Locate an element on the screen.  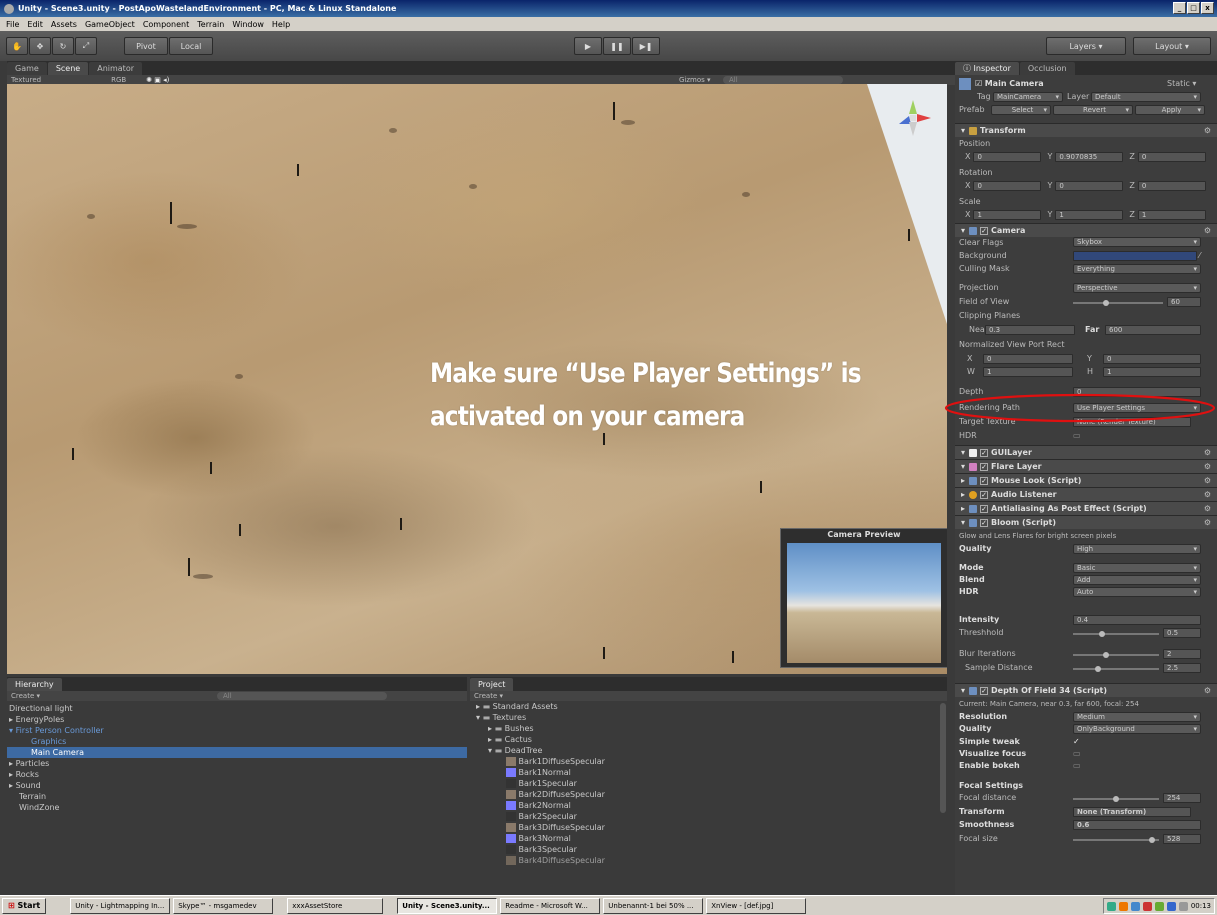
project-folder: ▾ ▬ Textures is located at coordinates (501, 717).